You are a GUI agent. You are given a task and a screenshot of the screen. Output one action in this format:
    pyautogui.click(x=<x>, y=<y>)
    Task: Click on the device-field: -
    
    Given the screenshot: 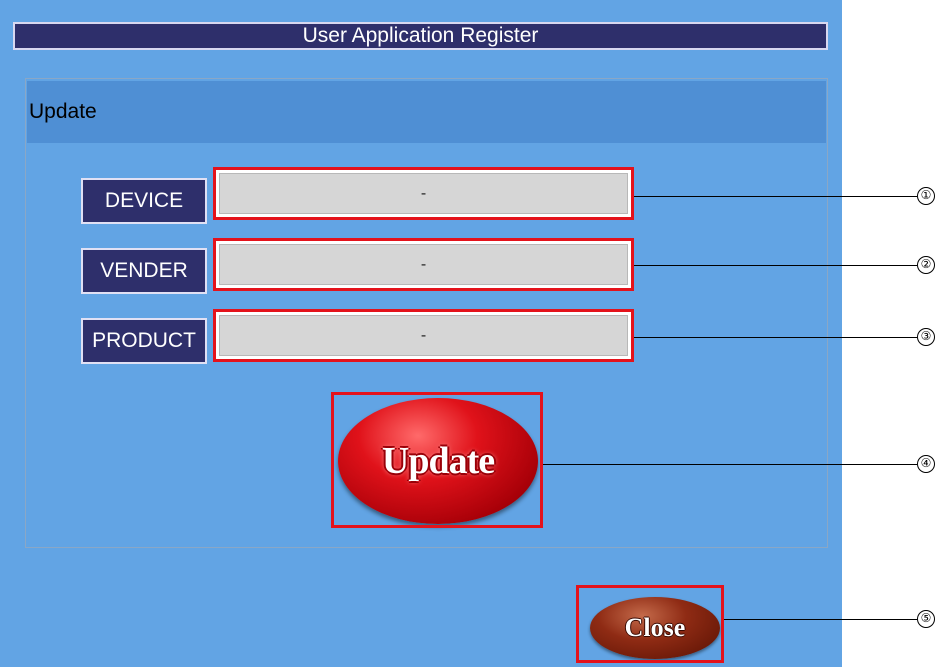 What is the action you would take?
    pyautogui.click(x=423, y=193)
    